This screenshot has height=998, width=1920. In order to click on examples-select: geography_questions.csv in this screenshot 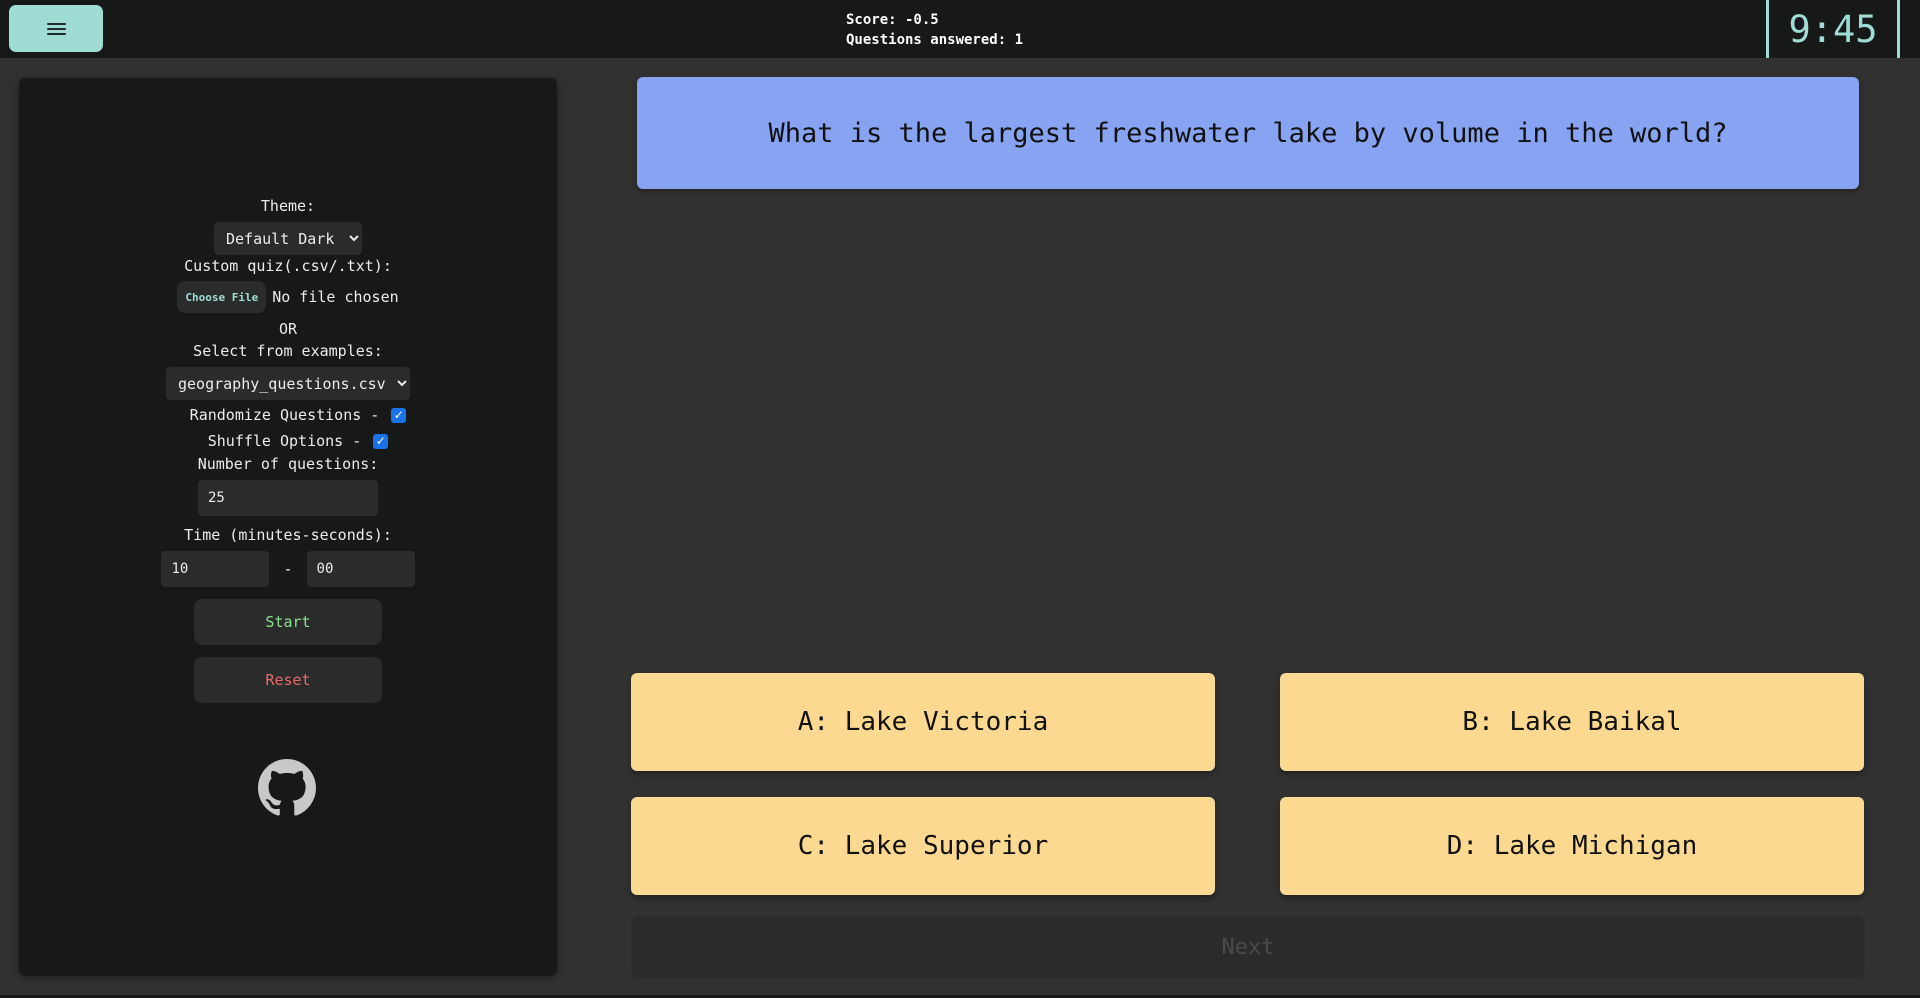, I will do `click(288, 383)`.